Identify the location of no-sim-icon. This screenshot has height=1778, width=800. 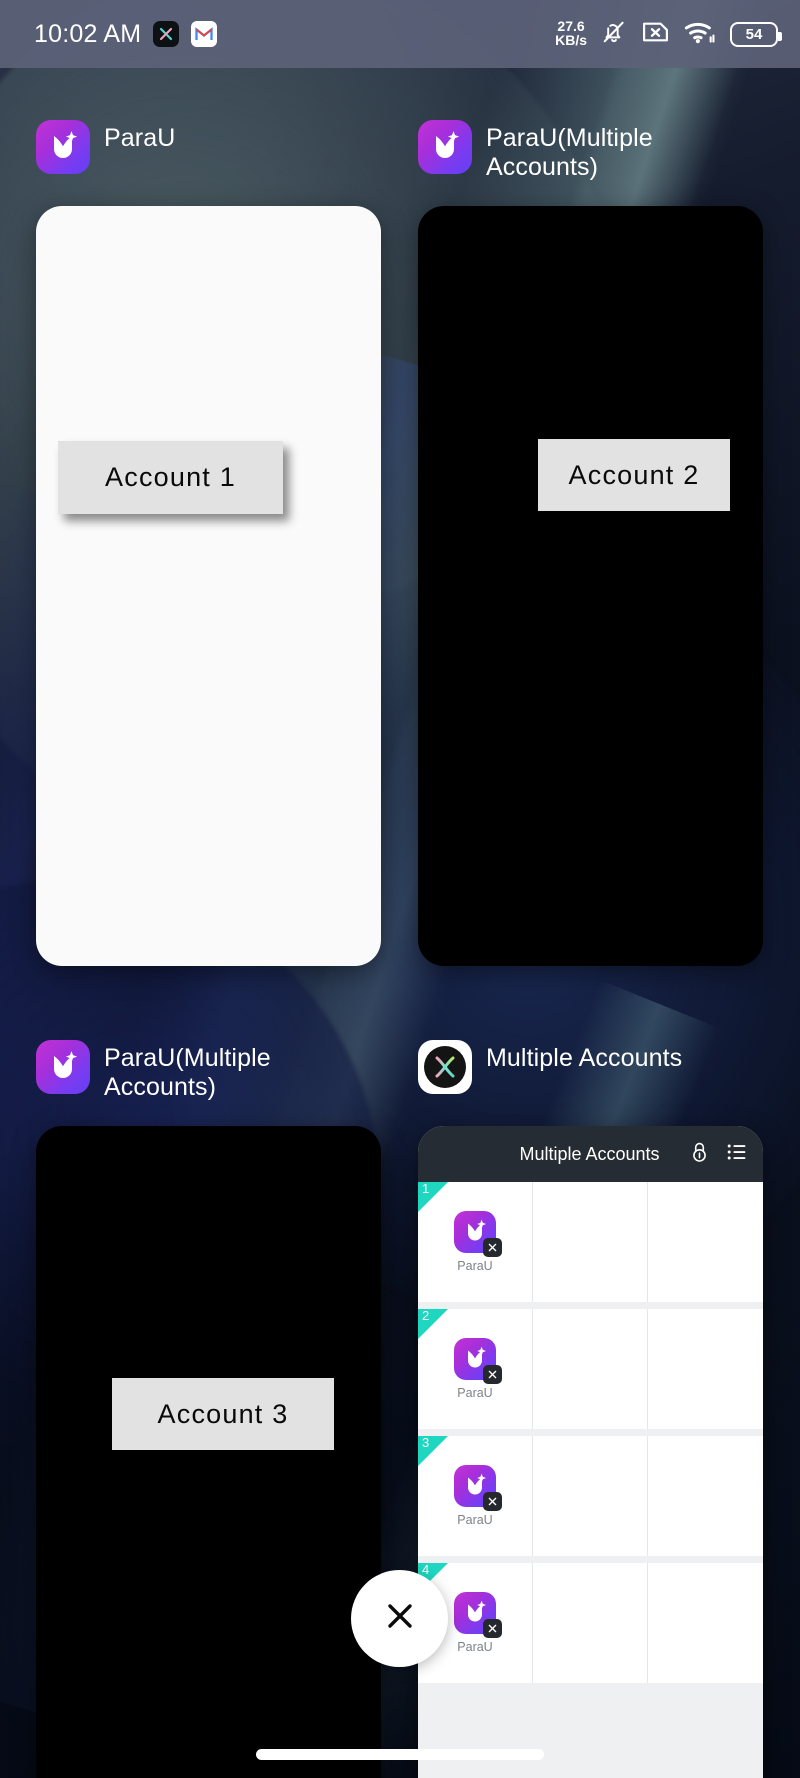
(655, 34).